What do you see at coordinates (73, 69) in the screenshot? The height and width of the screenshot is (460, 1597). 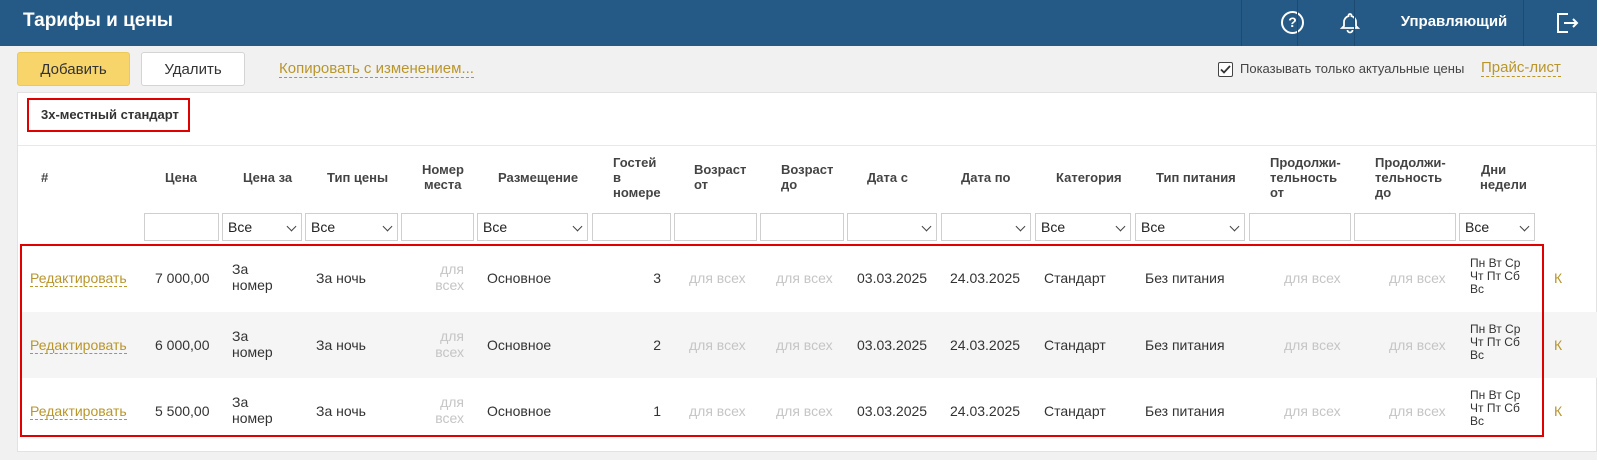 I see `add-button: Добавить` at bounding box center [73, 69].